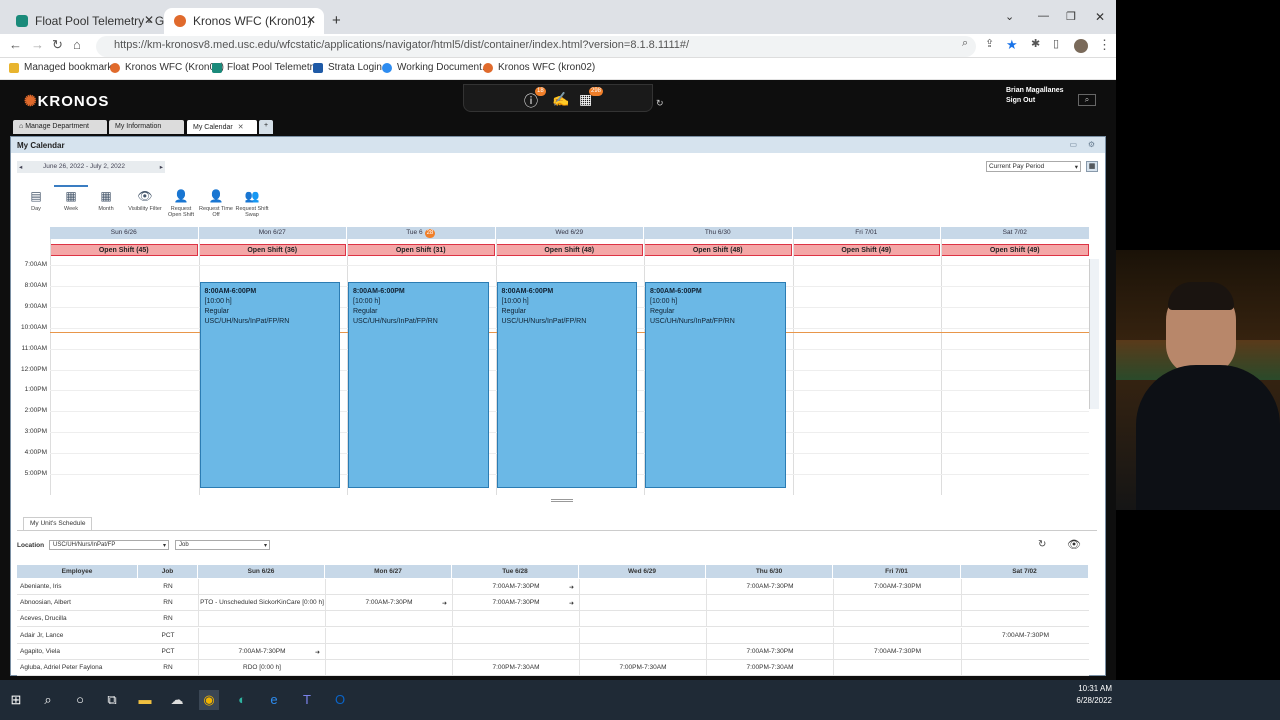  Describe the element at coordinates (1024, 571) in the screenshot. I see `column-header: Sat 7/02` at that location.